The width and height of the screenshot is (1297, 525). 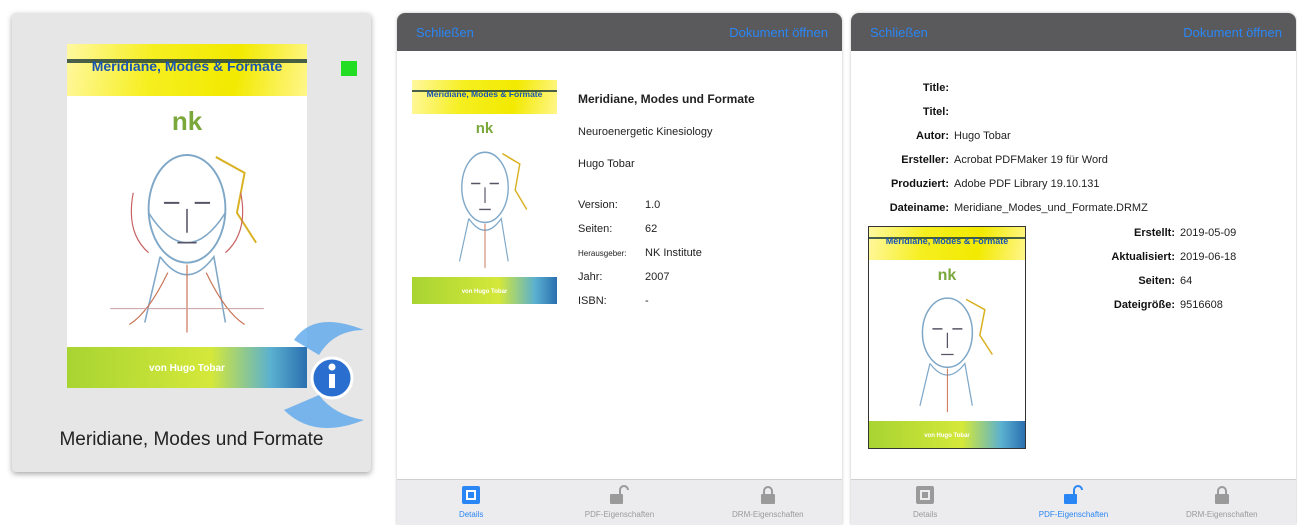 I want to click on field-value: Acrobat PDFMaker 19 für Word, so click(x=1031, y=160).